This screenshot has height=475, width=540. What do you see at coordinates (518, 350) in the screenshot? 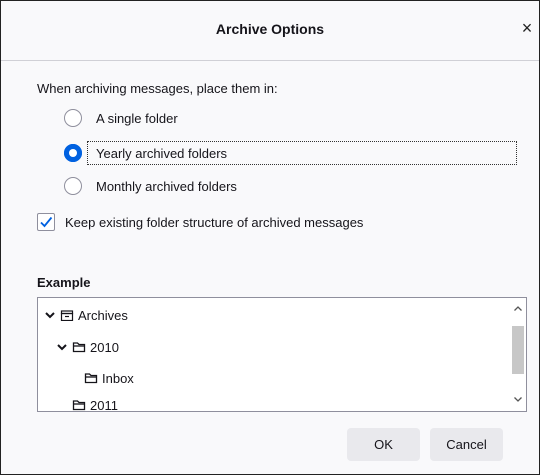
I see `scrollbar-thumb` at bounding box center [518, 350].